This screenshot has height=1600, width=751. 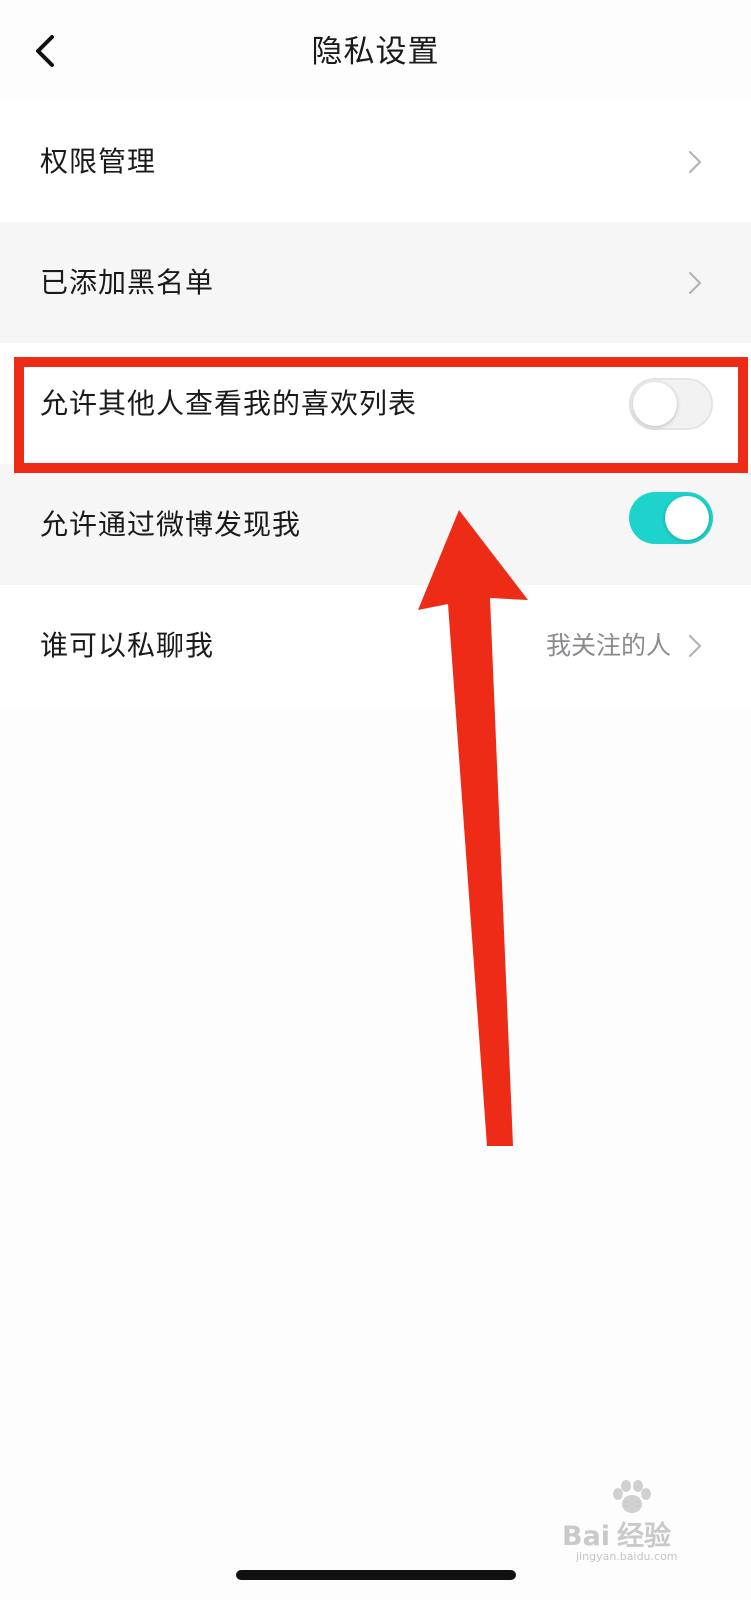 I want to click on discover-via-weibo-toggle, so click(x=671, y=518).